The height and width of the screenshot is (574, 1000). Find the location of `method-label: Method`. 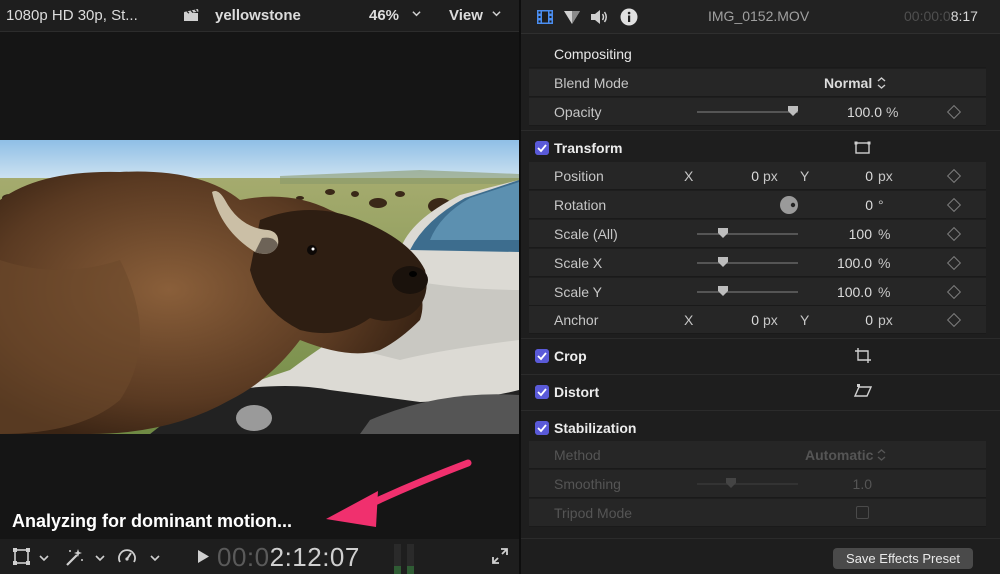

method-label: Method is located at coordinates (577, 455).